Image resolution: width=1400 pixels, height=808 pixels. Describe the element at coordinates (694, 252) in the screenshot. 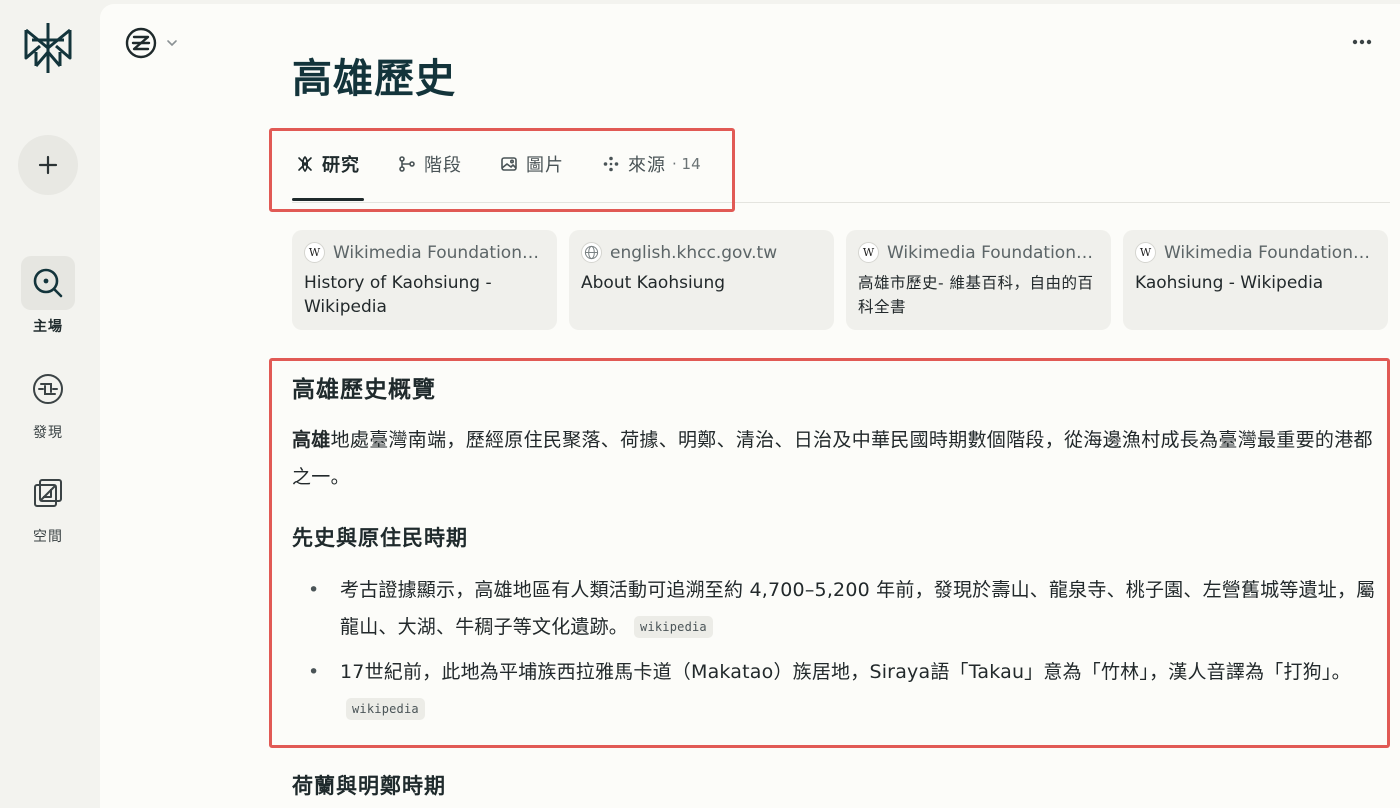

I see `source-site: english.khcc.gov.tw` at that location.